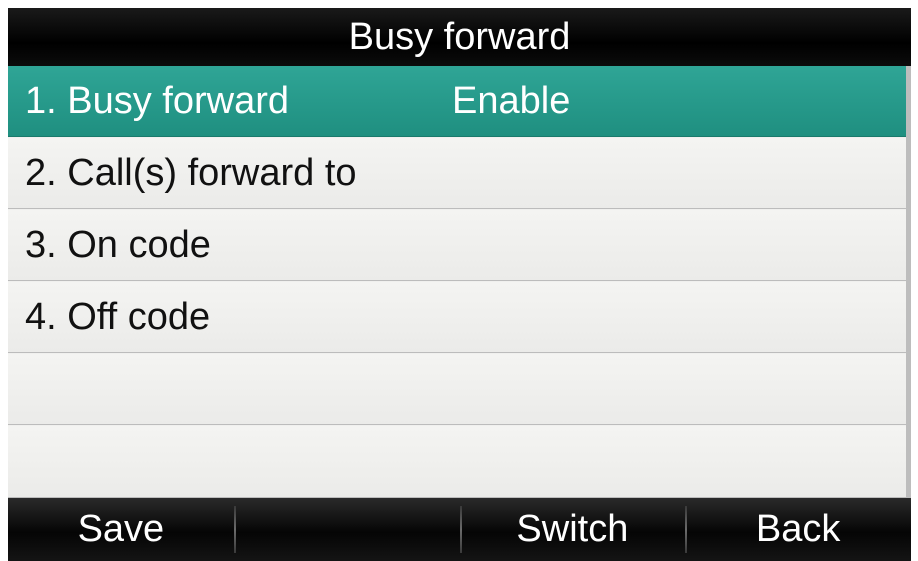  What do you see at coordinates (346, 529) in the screenshot?
I see `empty-softkey` at bounding box center [346, 529].